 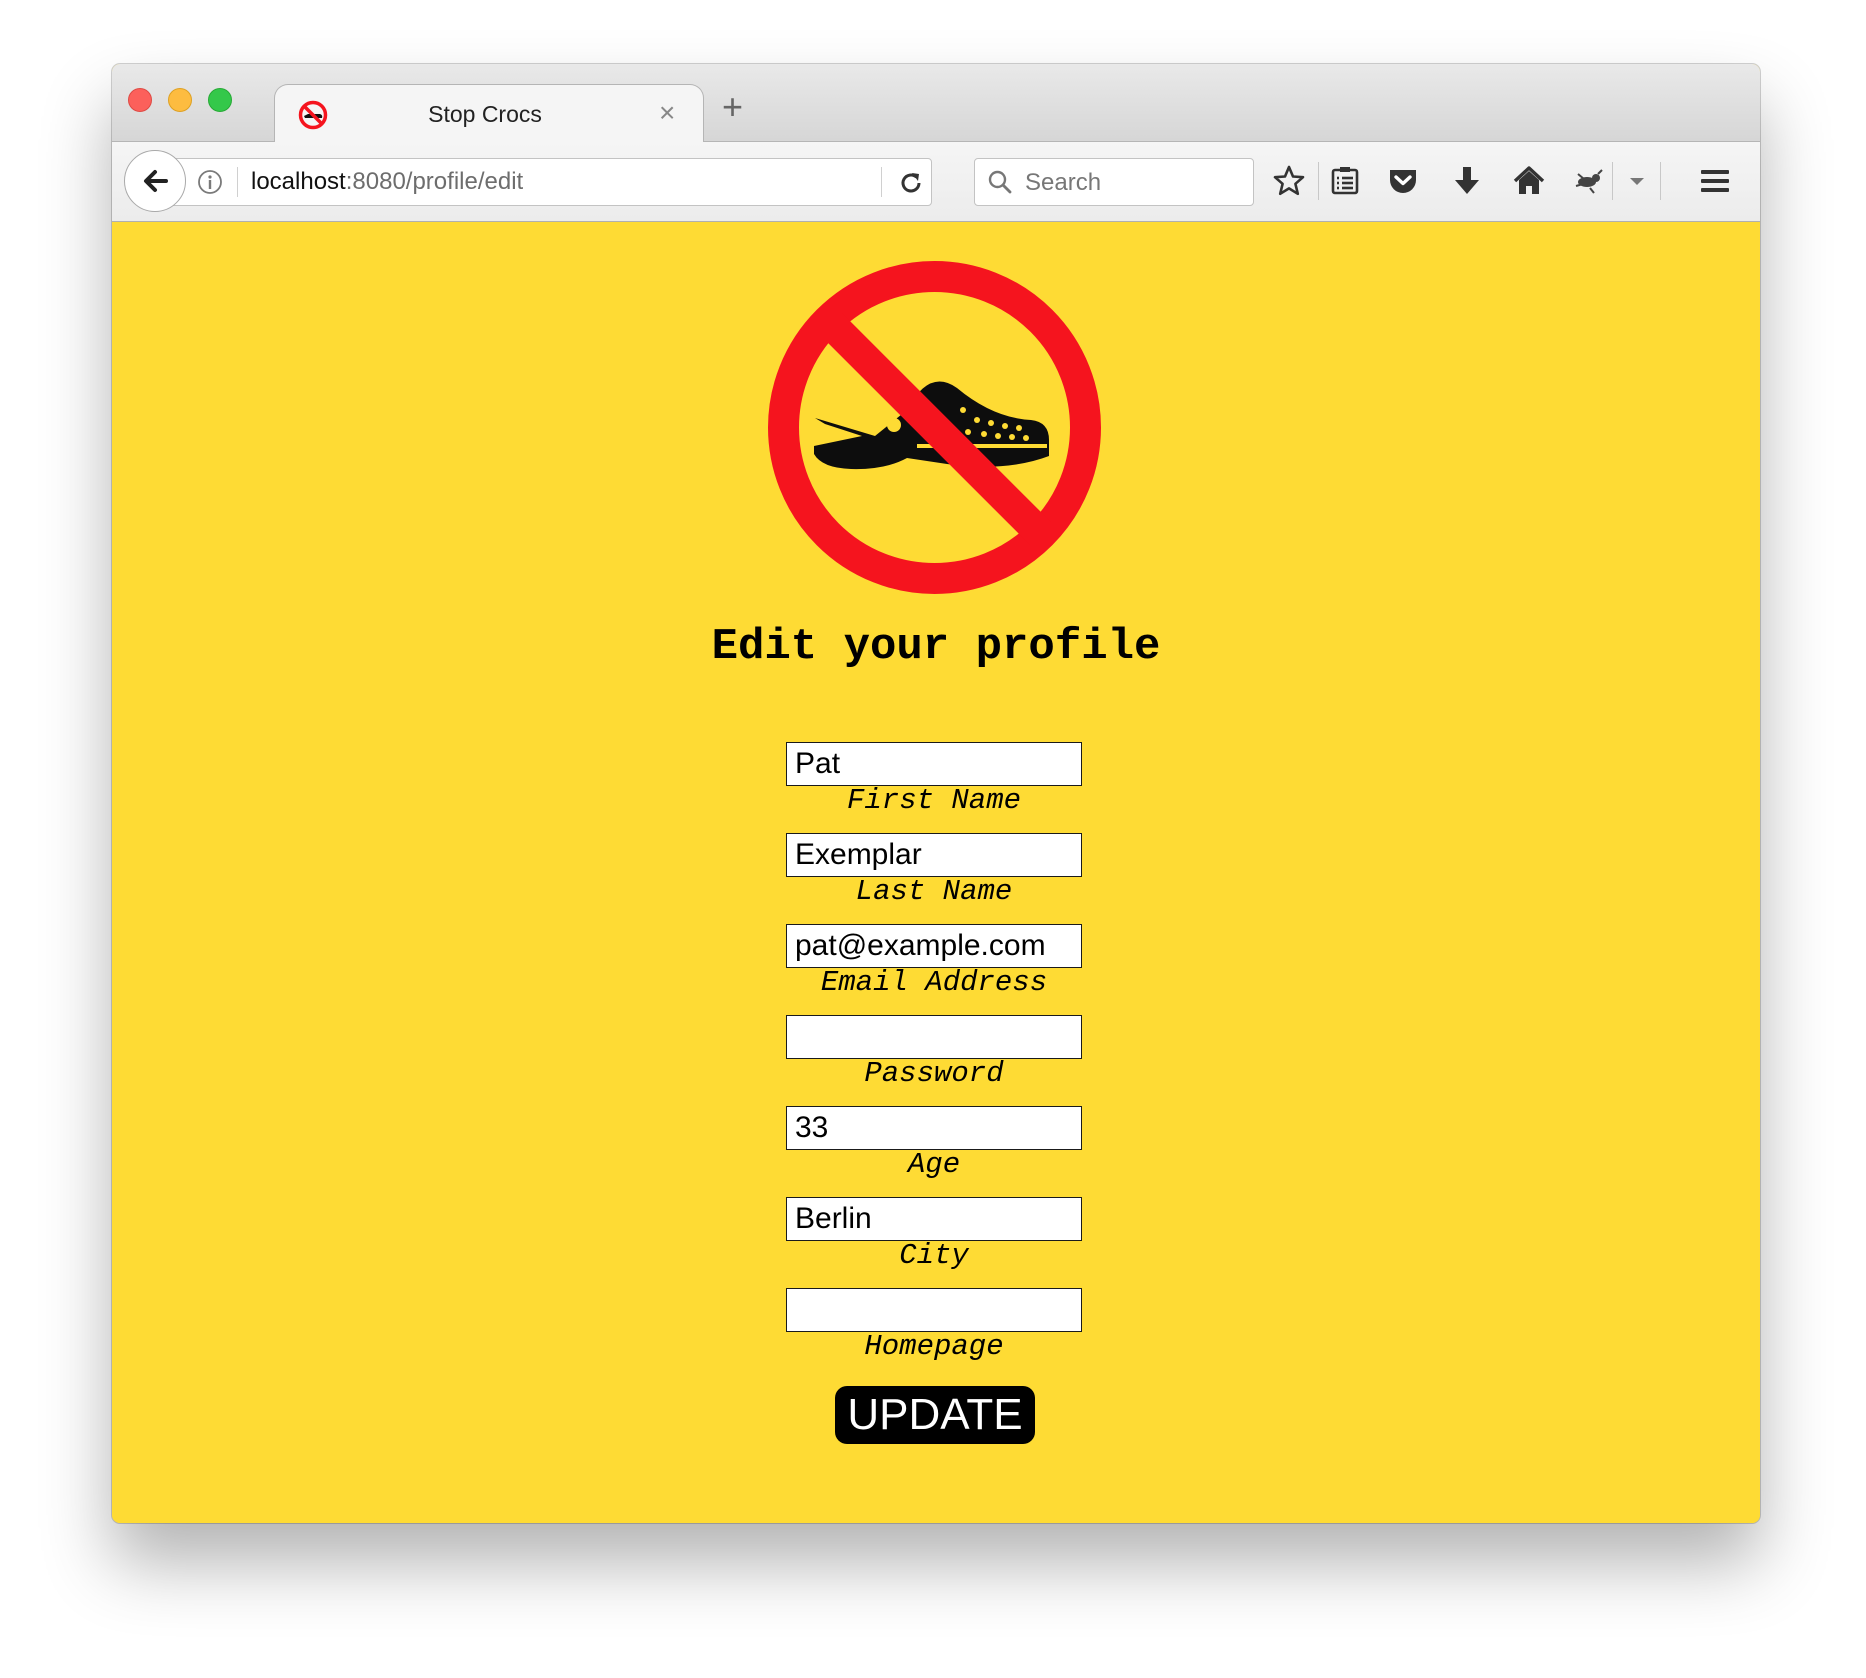 What do you see at coordinates (667, 113) in the screenshot?
I see `tab-close-icon: ×` at bounding box center [667, 113].